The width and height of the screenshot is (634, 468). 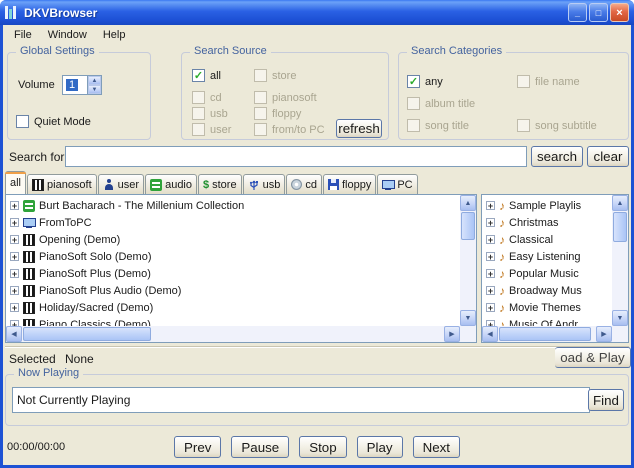 What do you see at coordinates (67, 35) in the screenshot?
I see `menu-window: Window` at bounding box center [67, 35].